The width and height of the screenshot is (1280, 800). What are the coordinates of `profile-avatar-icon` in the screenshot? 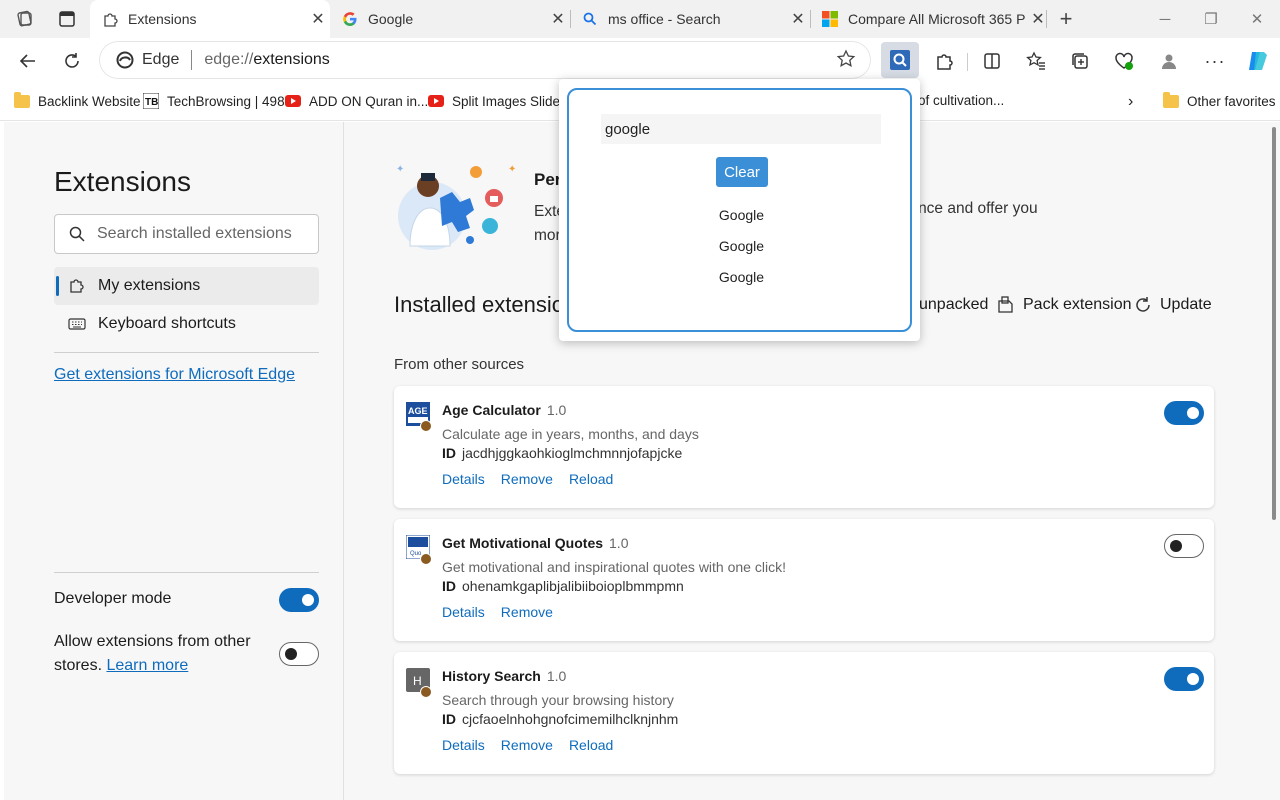 It's located at (1169, 61).